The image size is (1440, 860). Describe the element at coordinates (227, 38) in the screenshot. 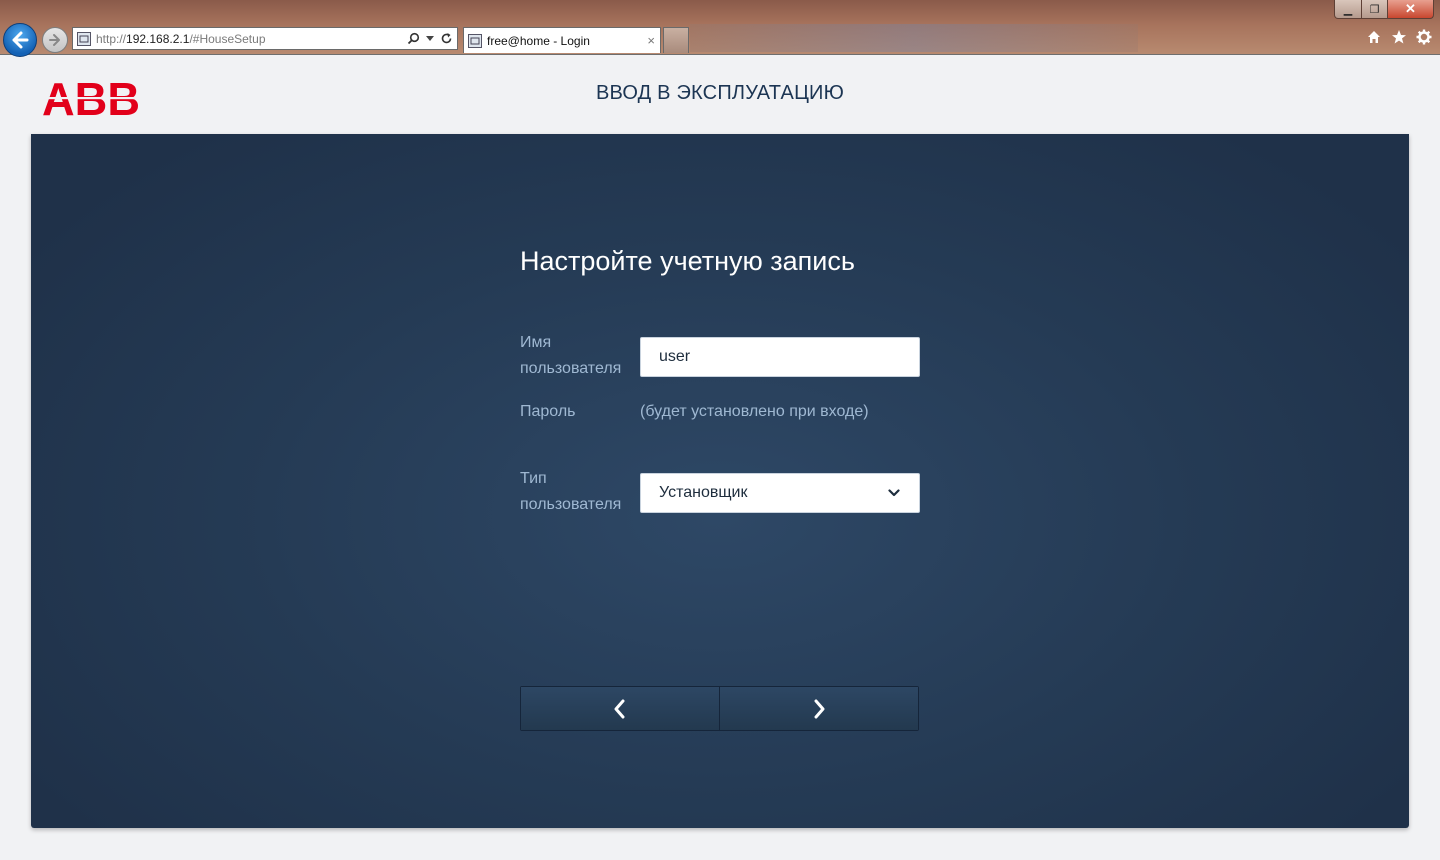

I see `address-path: /#HouseSetup` at that location.